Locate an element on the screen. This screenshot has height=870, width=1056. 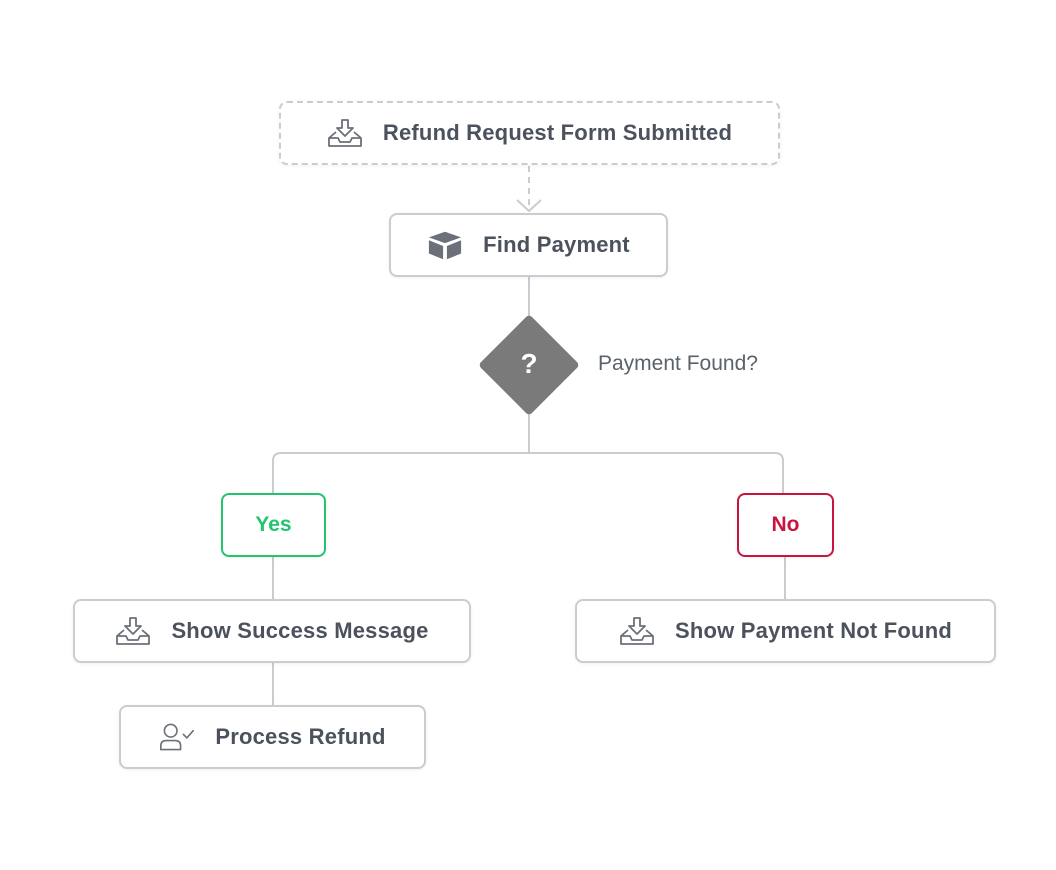
branch-yes-label: Yes is located at coordinates (273, 524).